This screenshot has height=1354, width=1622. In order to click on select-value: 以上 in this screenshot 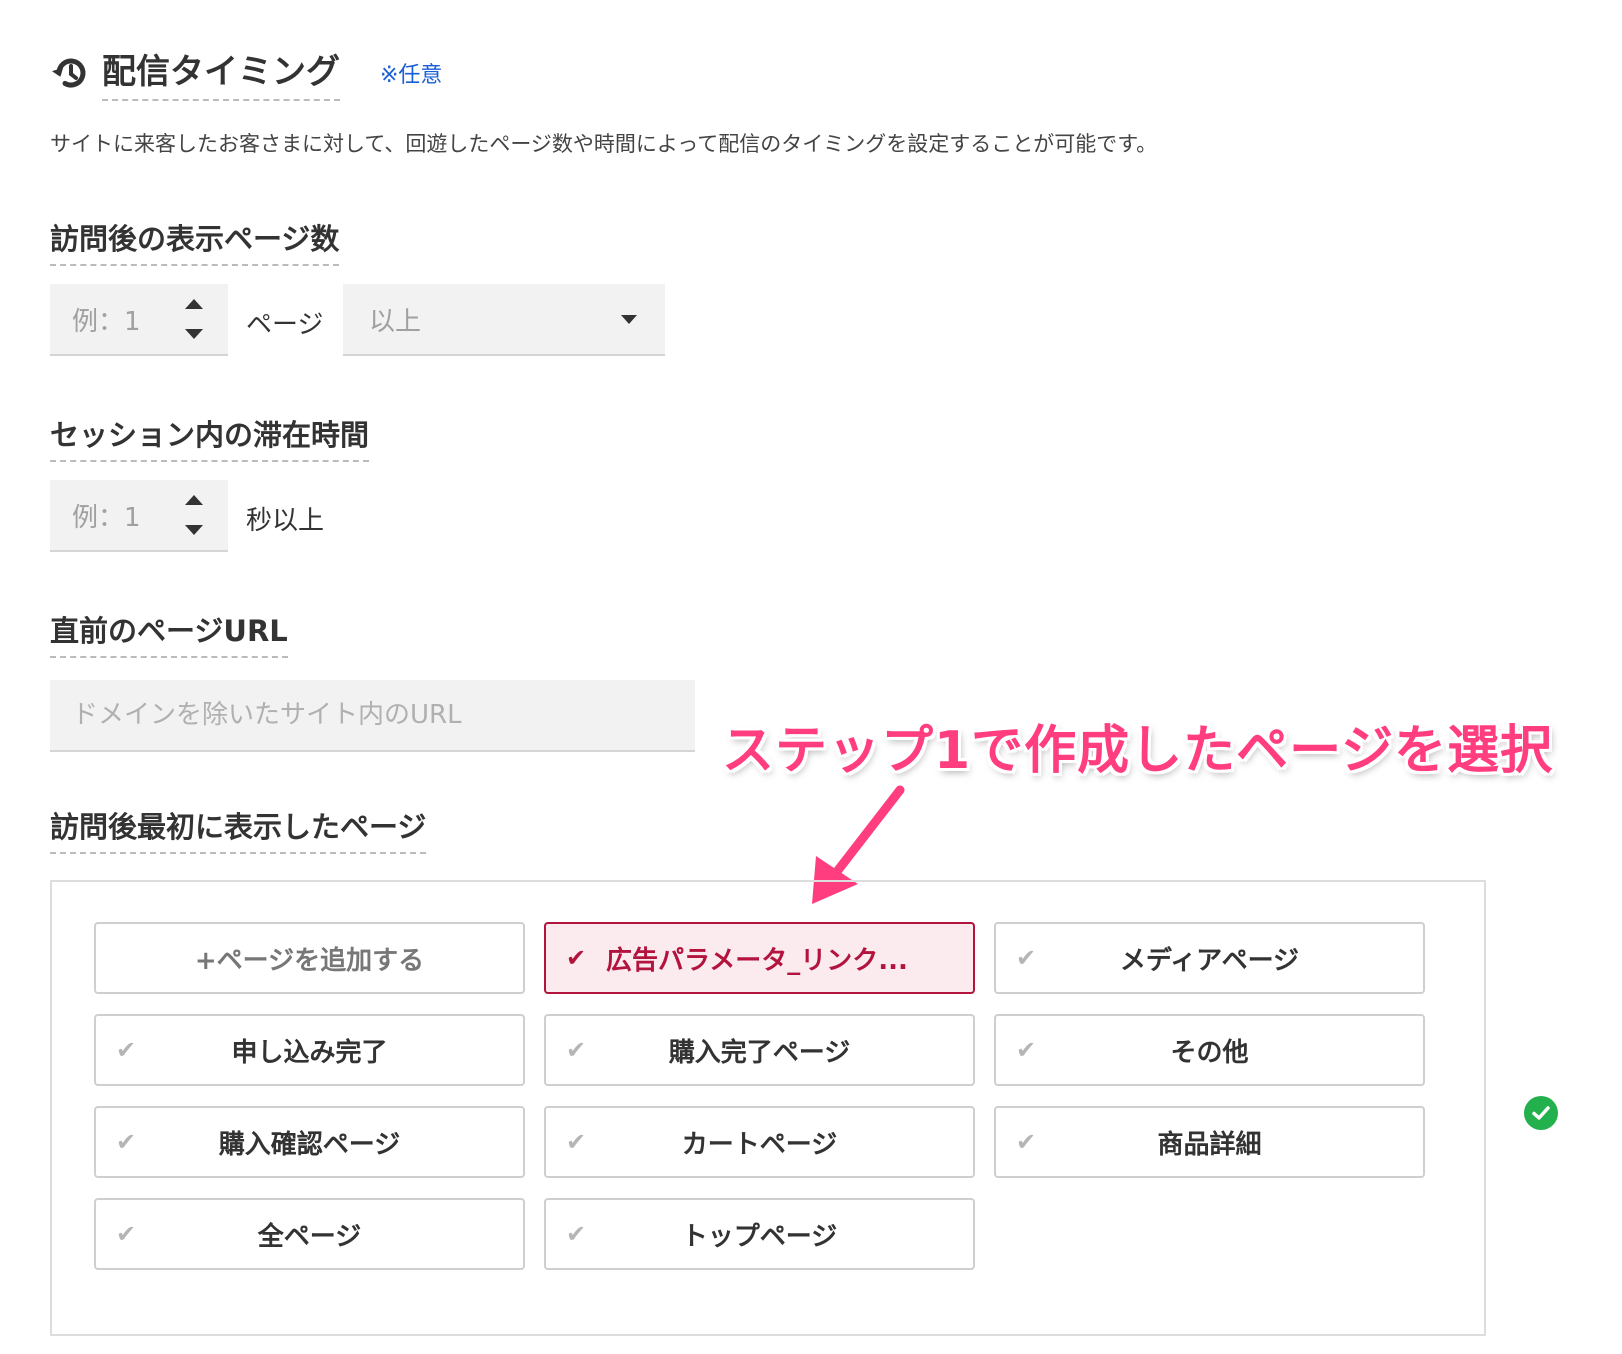, I will do `click(395, 321)`.